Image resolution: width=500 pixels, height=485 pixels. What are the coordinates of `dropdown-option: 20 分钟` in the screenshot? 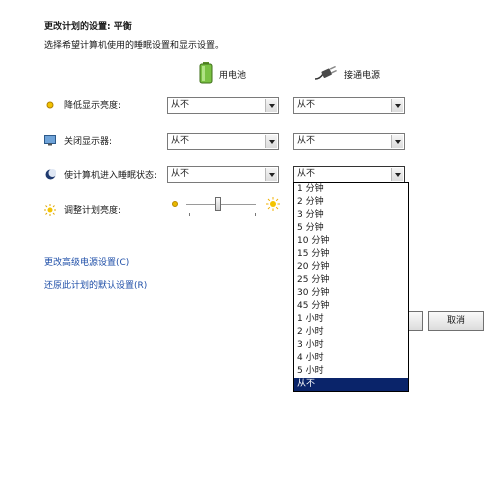 It's located at (351, 267).